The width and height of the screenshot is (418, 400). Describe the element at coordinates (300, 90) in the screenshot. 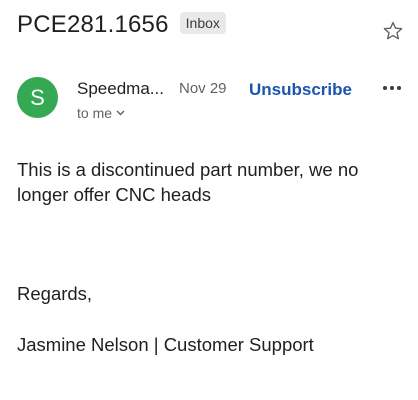

I see `unsubscribe-link: Unsubscribe` at that location.